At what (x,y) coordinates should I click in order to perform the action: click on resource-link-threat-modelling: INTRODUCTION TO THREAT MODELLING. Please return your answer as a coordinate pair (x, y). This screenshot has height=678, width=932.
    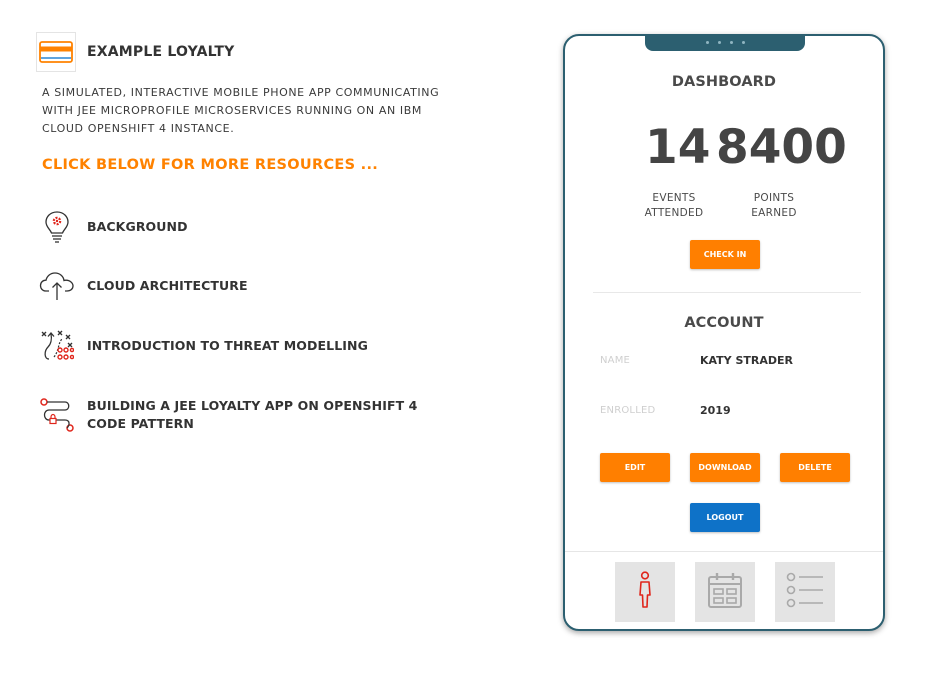
    Looking at the image, I should click on (242, 346).